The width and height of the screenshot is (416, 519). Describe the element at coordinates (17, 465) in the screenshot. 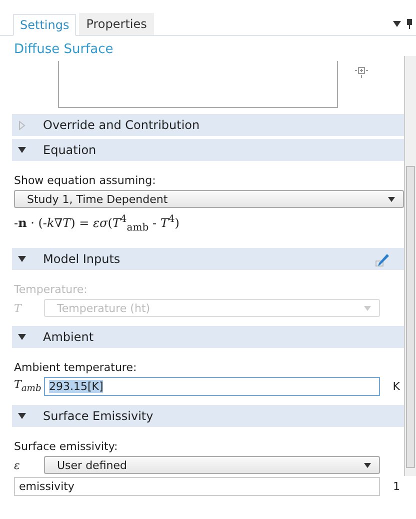

I see `symbol-label: ε` at that location.